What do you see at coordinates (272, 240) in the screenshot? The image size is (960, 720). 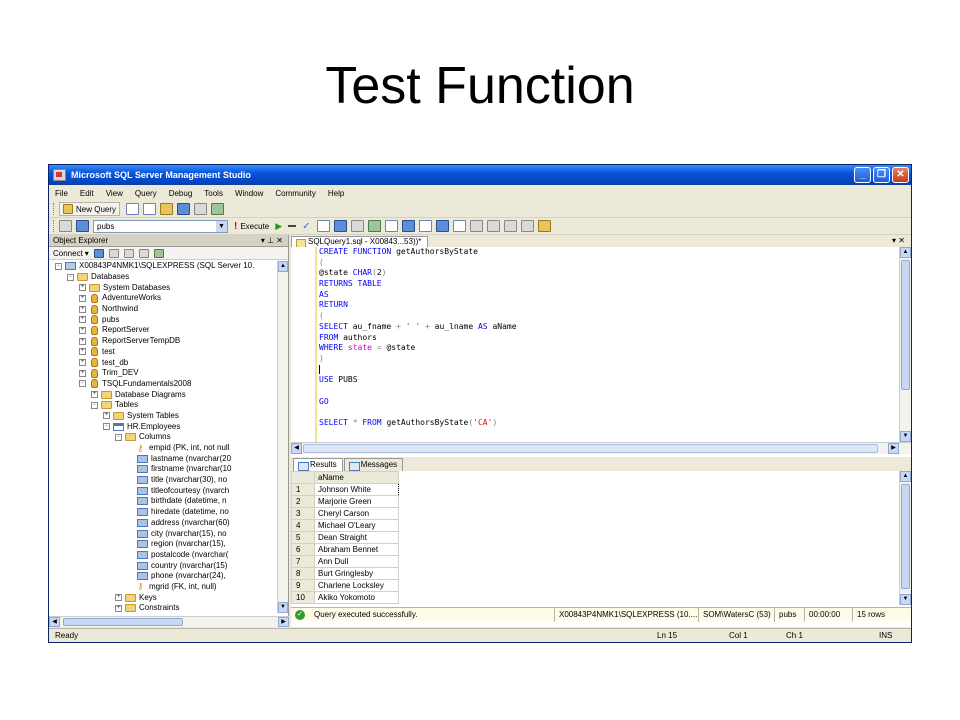 I see `panel-pin-close-icons: ▾ ⊥ ✕` at bounding box center [272, 240].